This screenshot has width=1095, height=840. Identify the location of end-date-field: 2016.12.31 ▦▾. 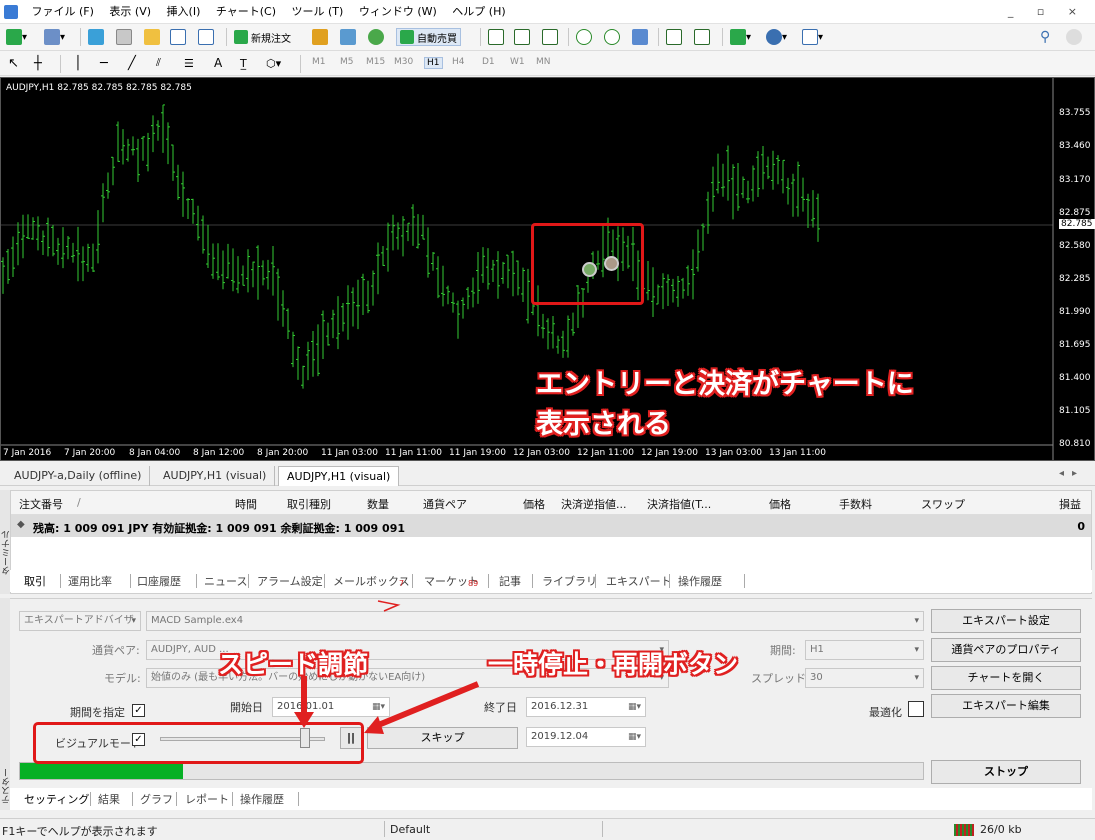
(586, 707).